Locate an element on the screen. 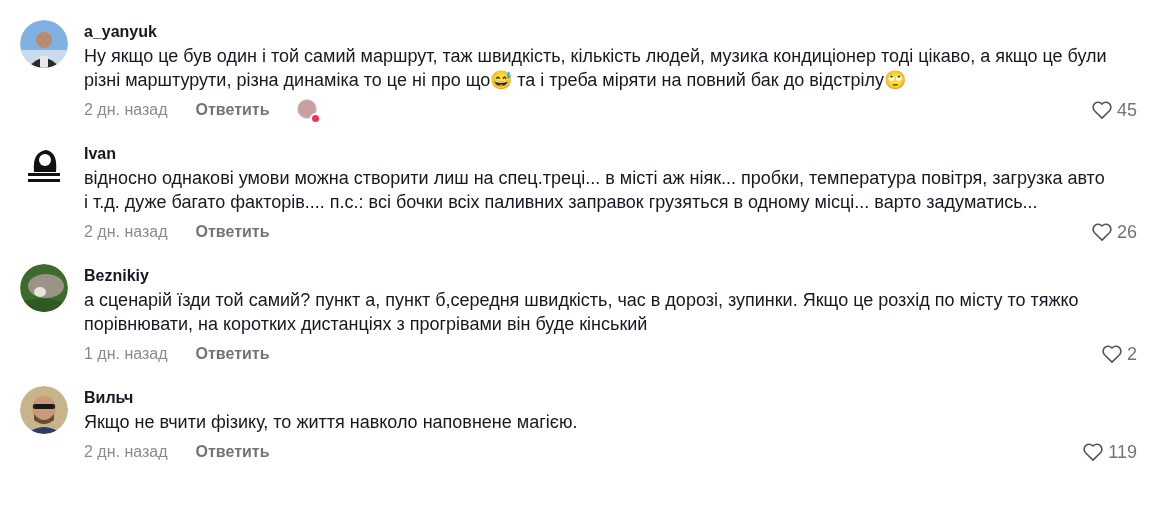  comment-text: Якщо не вчити фізику, то життя навколо наповнене магією. is located at coordinates (331, 422).